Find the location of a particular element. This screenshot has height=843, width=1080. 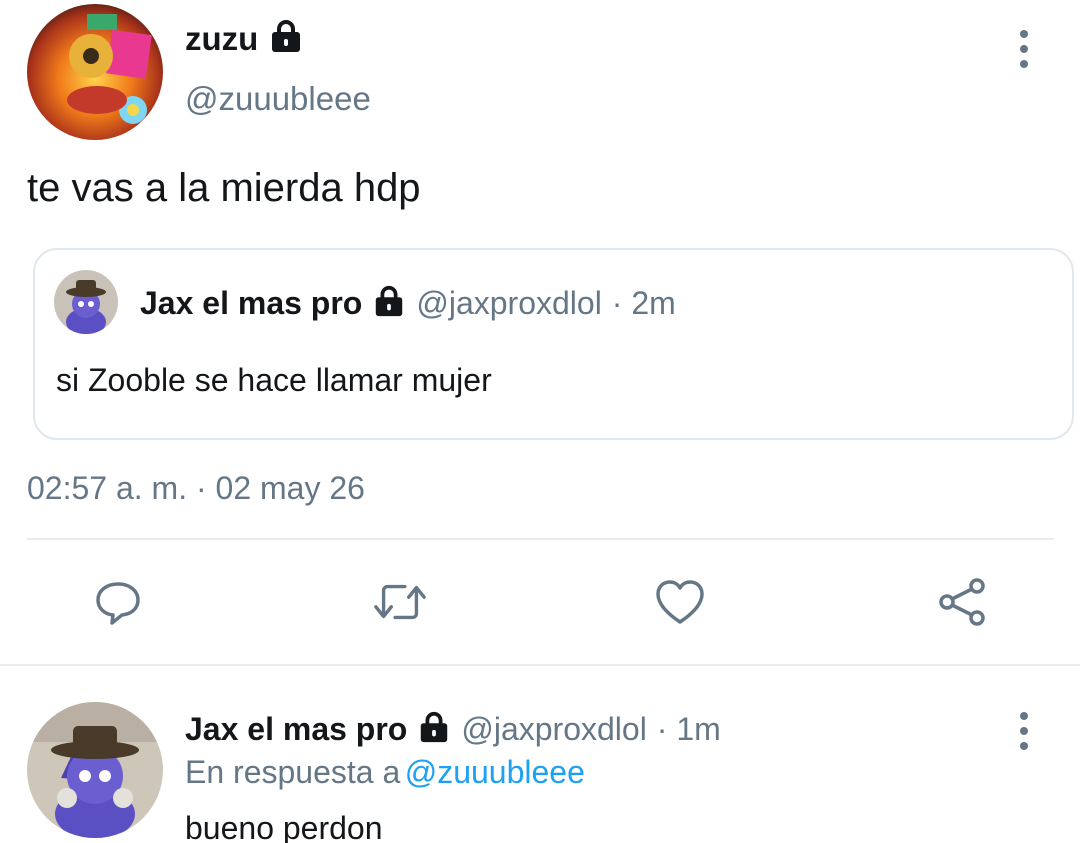

reply-to-link: @zuuubleee is located at coordinates (495, 772).